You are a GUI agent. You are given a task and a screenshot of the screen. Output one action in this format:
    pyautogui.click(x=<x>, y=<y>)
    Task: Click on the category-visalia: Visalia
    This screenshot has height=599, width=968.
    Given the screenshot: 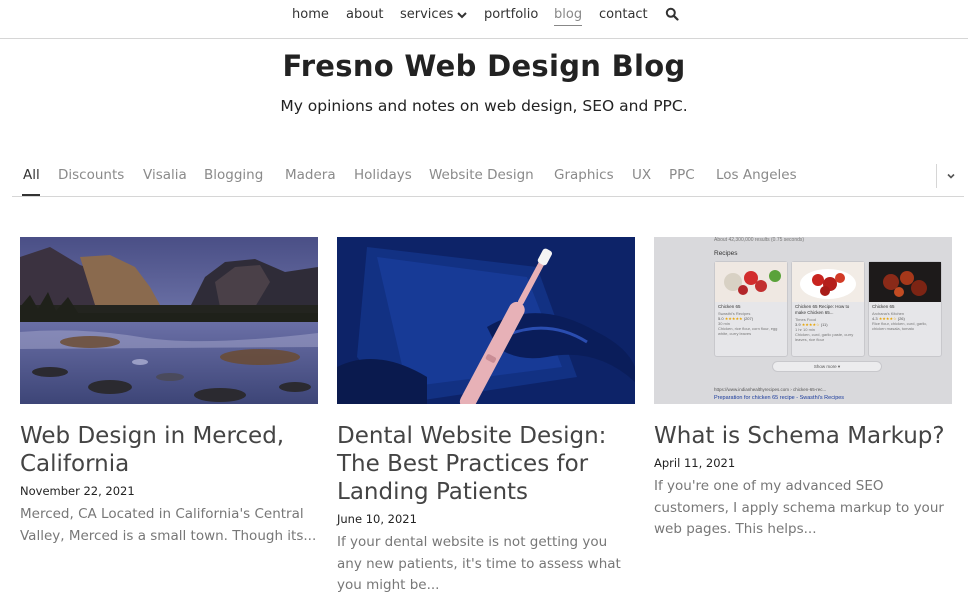 What is the action you would take?
    pyautogui.click(x=165, y=175)
    